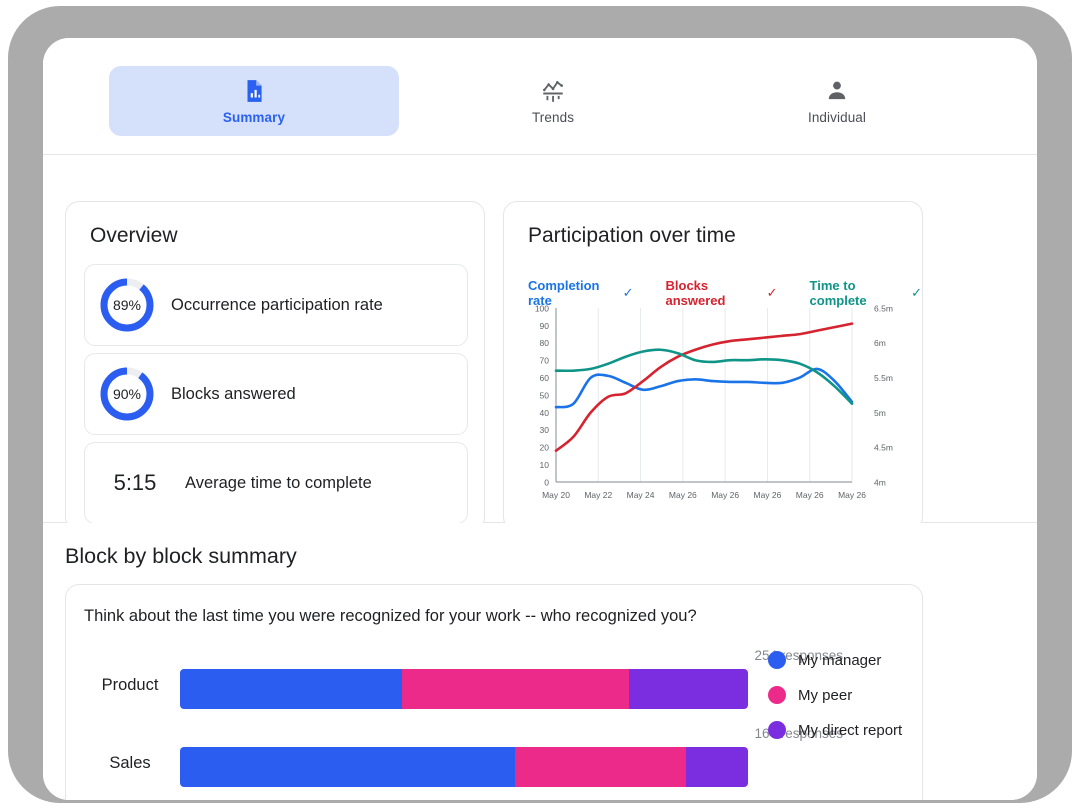 Image resolution: width=1080 pixels, height=809 pixels. I want to click on svg-text: 6m, so click(880, 343).